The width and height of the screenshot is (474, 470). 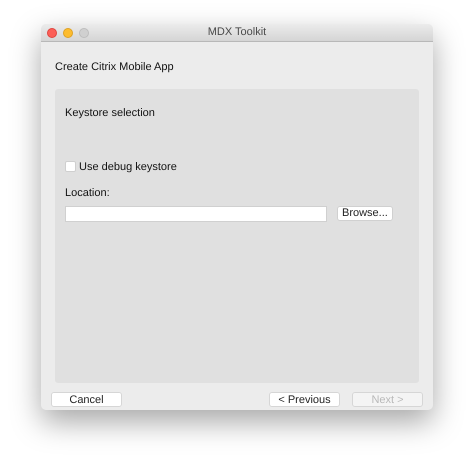 I want to click on dialog-button: < Previous, so click(x=304, y=399).